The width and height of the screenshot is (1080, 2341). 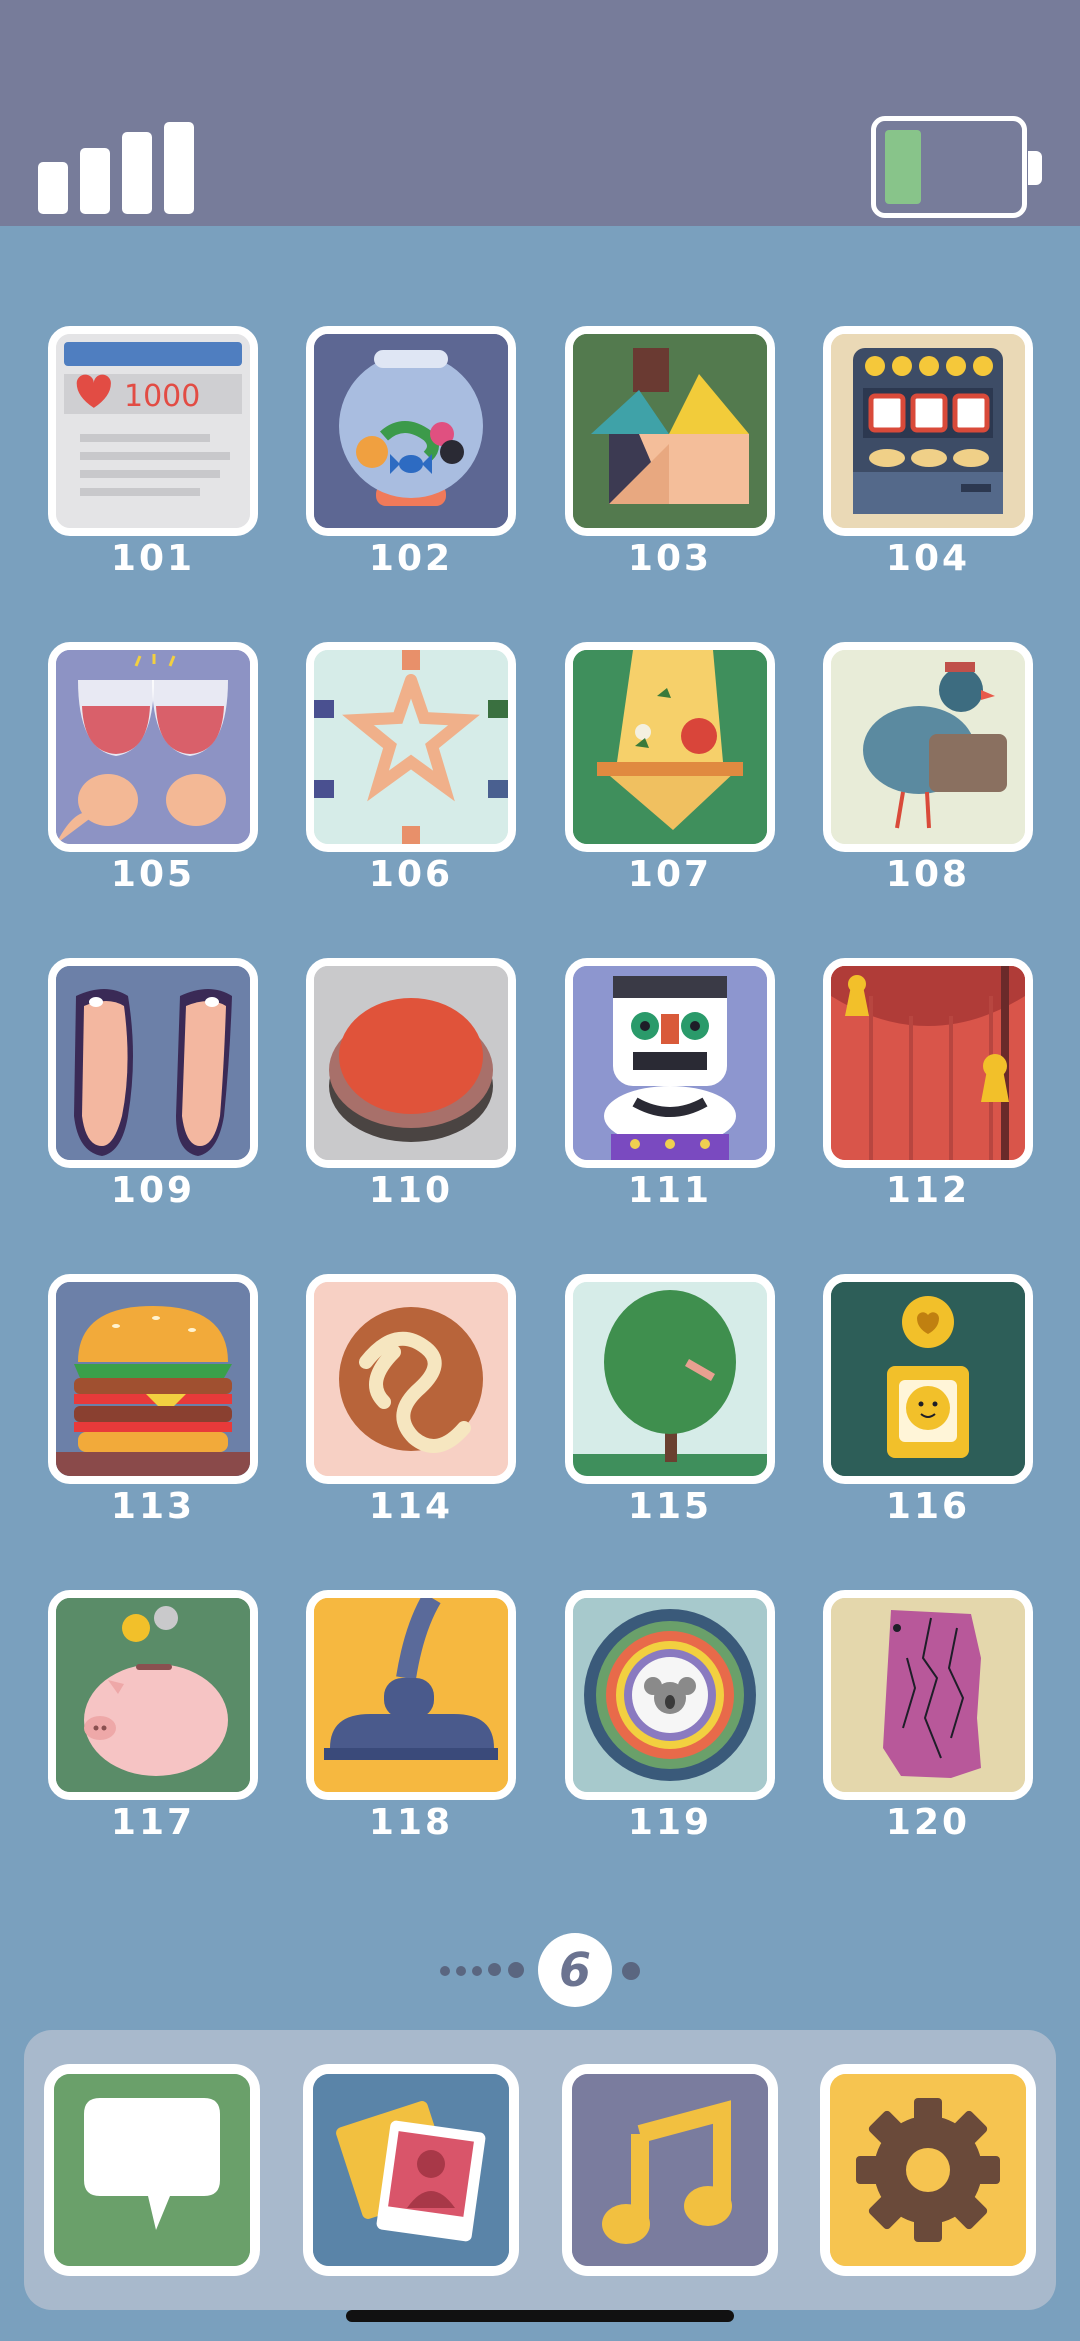 What do you see at coordinates (670, 1822) in the screenshot?
I see `level-number: 119` at bounding box center [670, 1822].